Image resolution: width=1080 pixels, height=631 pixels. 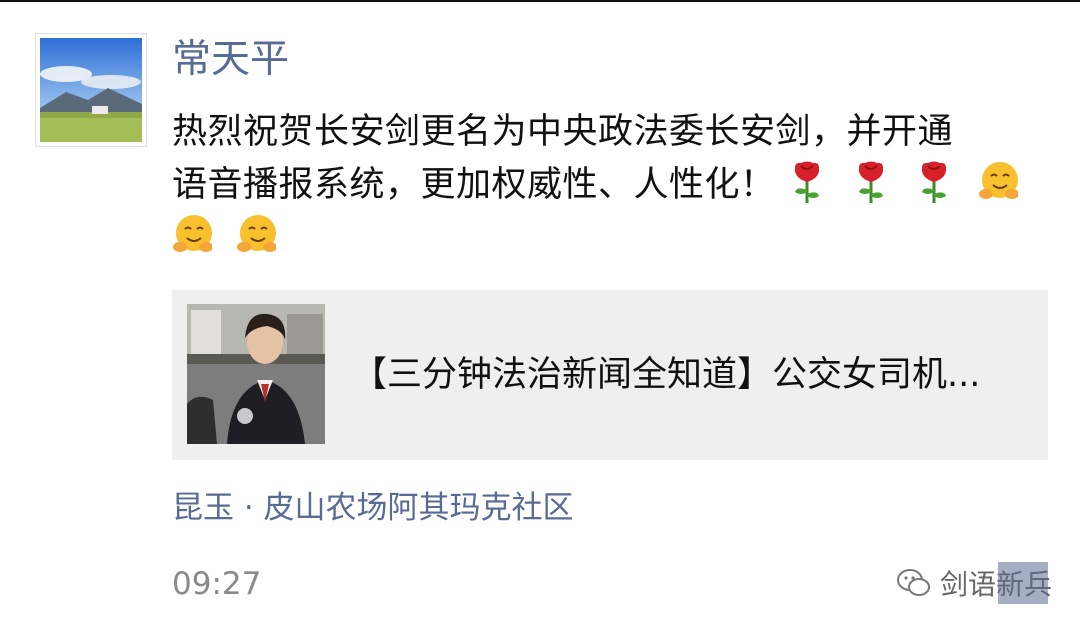 What do you see at coordinates (1023, 583) in the screenshot?
I see `watermark-overlay` at bounding box center [1023, 583].